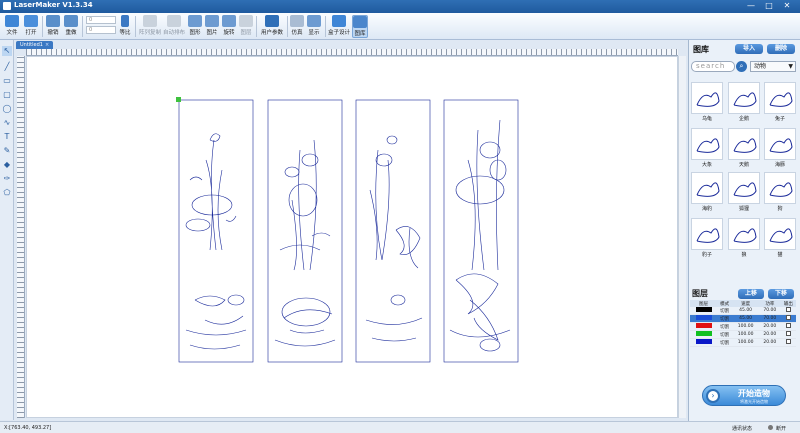 The image size is (800, 433). I want to click on library-item: 天鹅, so click(744, 149).